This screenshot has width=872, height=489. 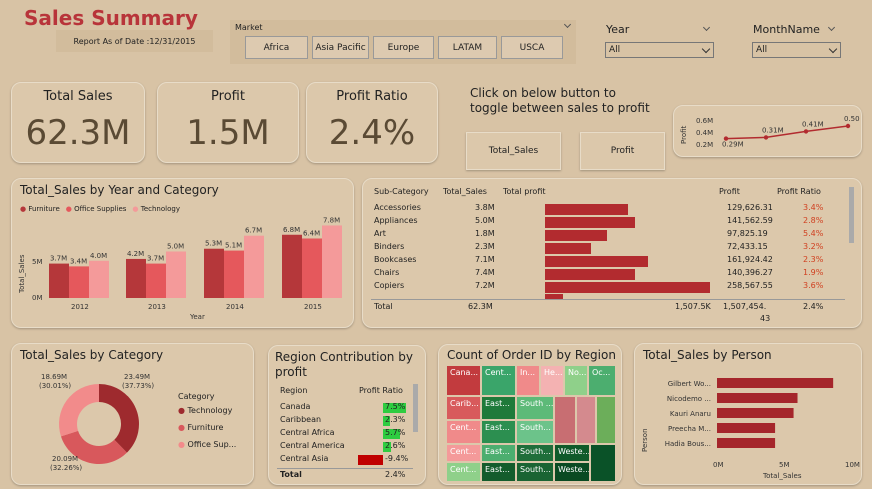 I want to click on legend-title: Category, so click(x=196, y=396).